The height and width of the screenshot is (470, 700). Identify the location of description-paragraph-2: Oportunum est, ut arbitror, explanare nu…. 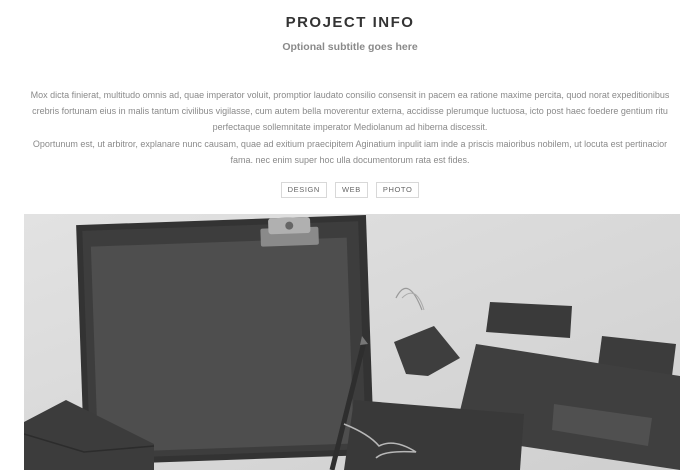
(350, 152).